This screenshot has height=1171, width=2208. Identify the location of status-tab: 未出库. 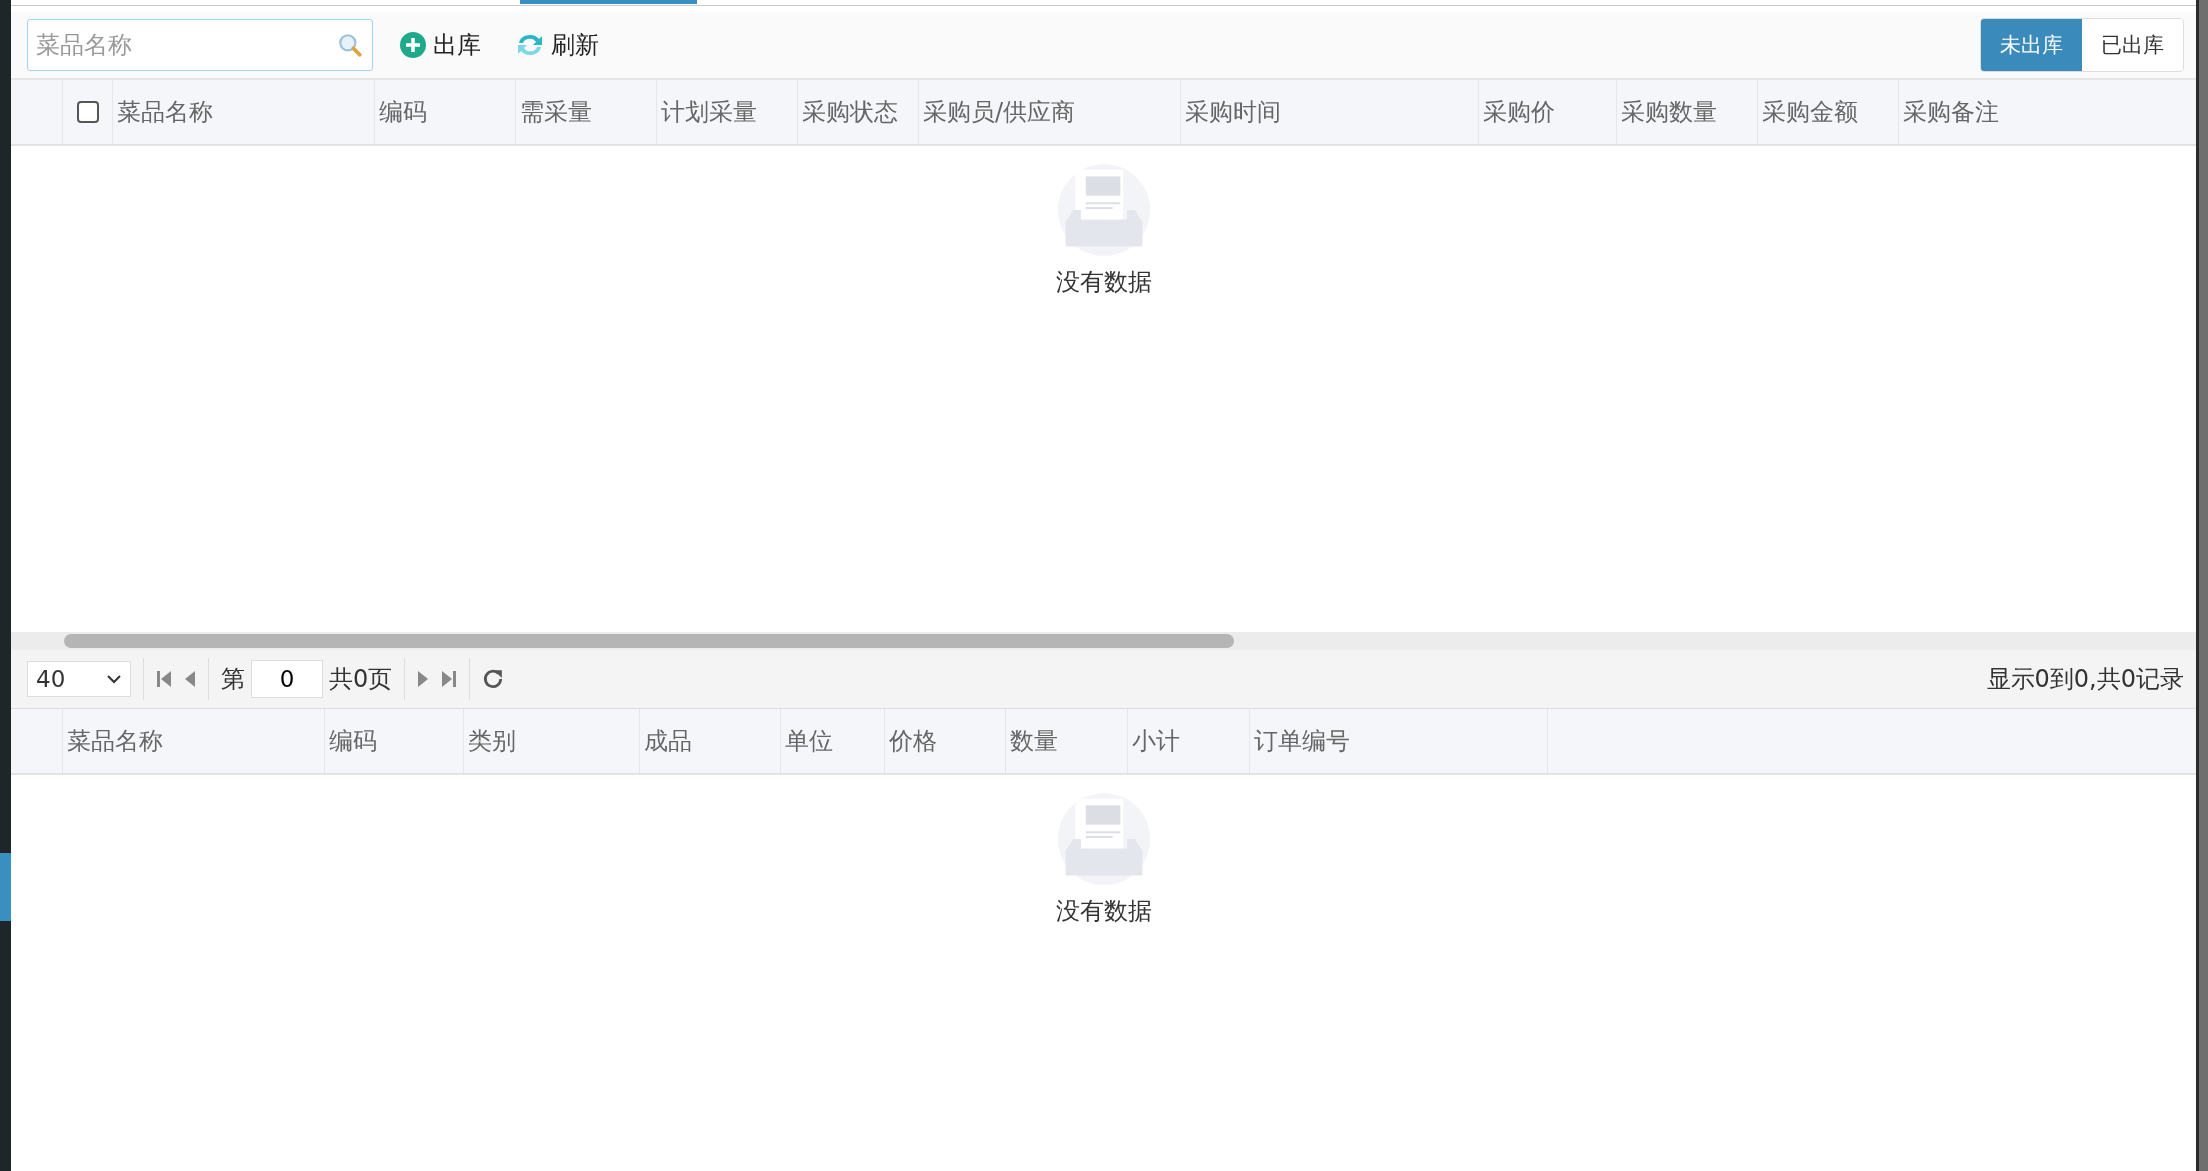
(2031, 45).